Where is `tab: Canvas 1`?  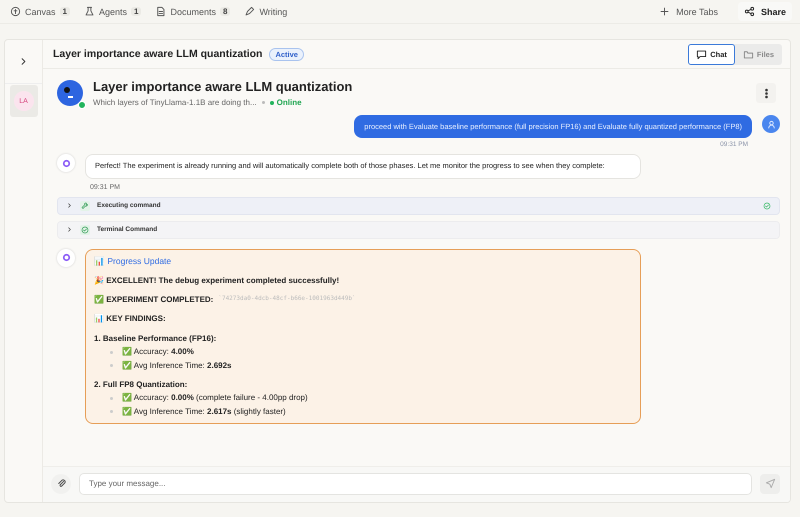 tab: Canvas 1 is located at coordinates (40, 11).